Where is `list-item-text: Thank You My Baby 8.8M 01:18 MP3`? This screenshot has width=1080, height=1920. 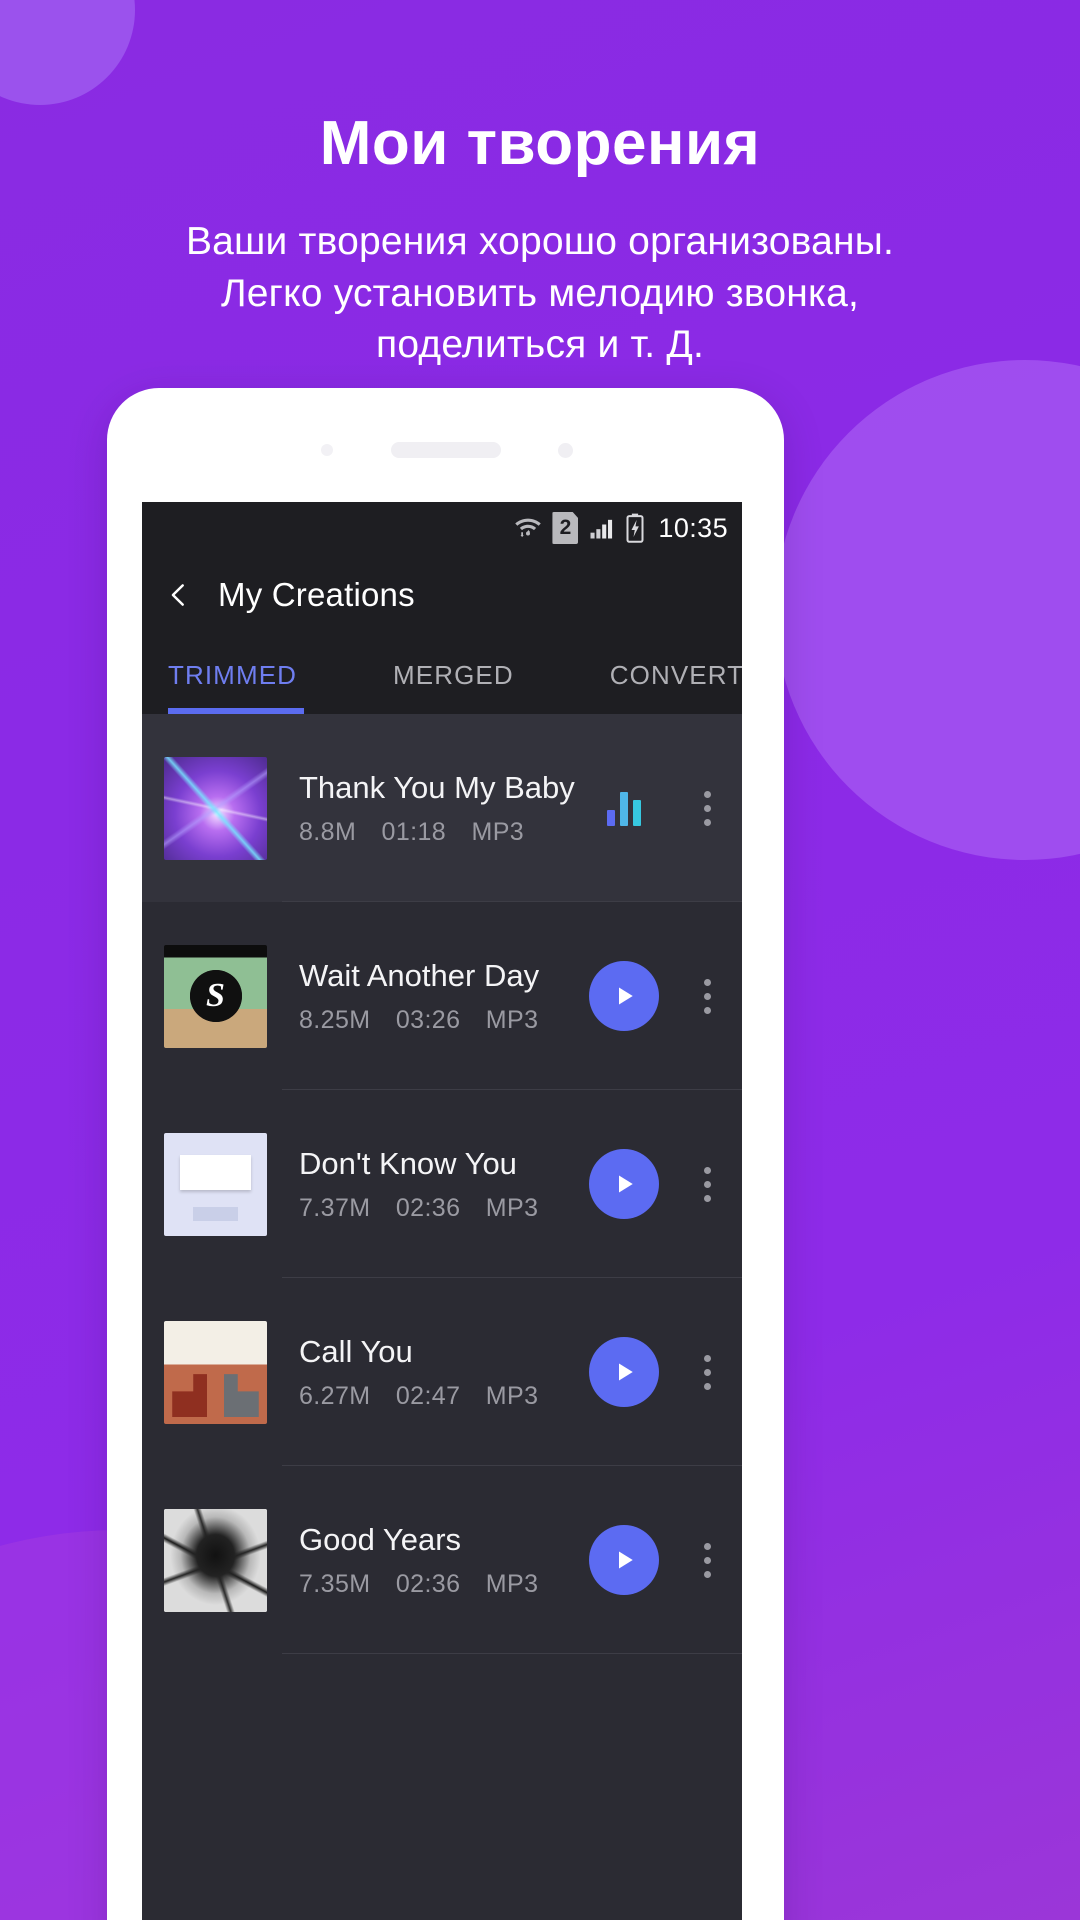 list-item-text: Thank You My Baby 8.8M 01:18 MP3 is located at coordinates (421, 808).